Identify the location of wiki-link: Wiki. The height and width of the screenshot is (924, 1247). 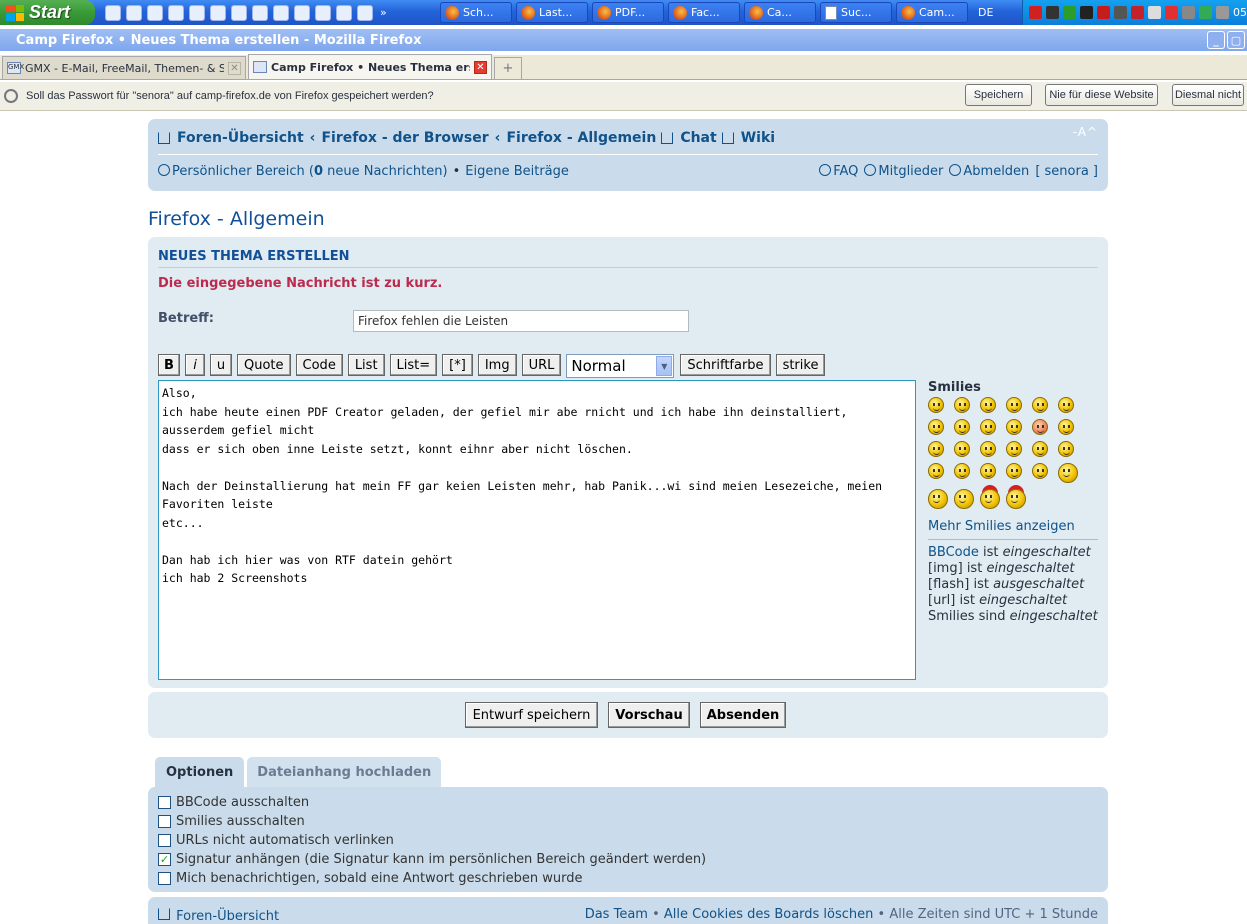
(758, 138).